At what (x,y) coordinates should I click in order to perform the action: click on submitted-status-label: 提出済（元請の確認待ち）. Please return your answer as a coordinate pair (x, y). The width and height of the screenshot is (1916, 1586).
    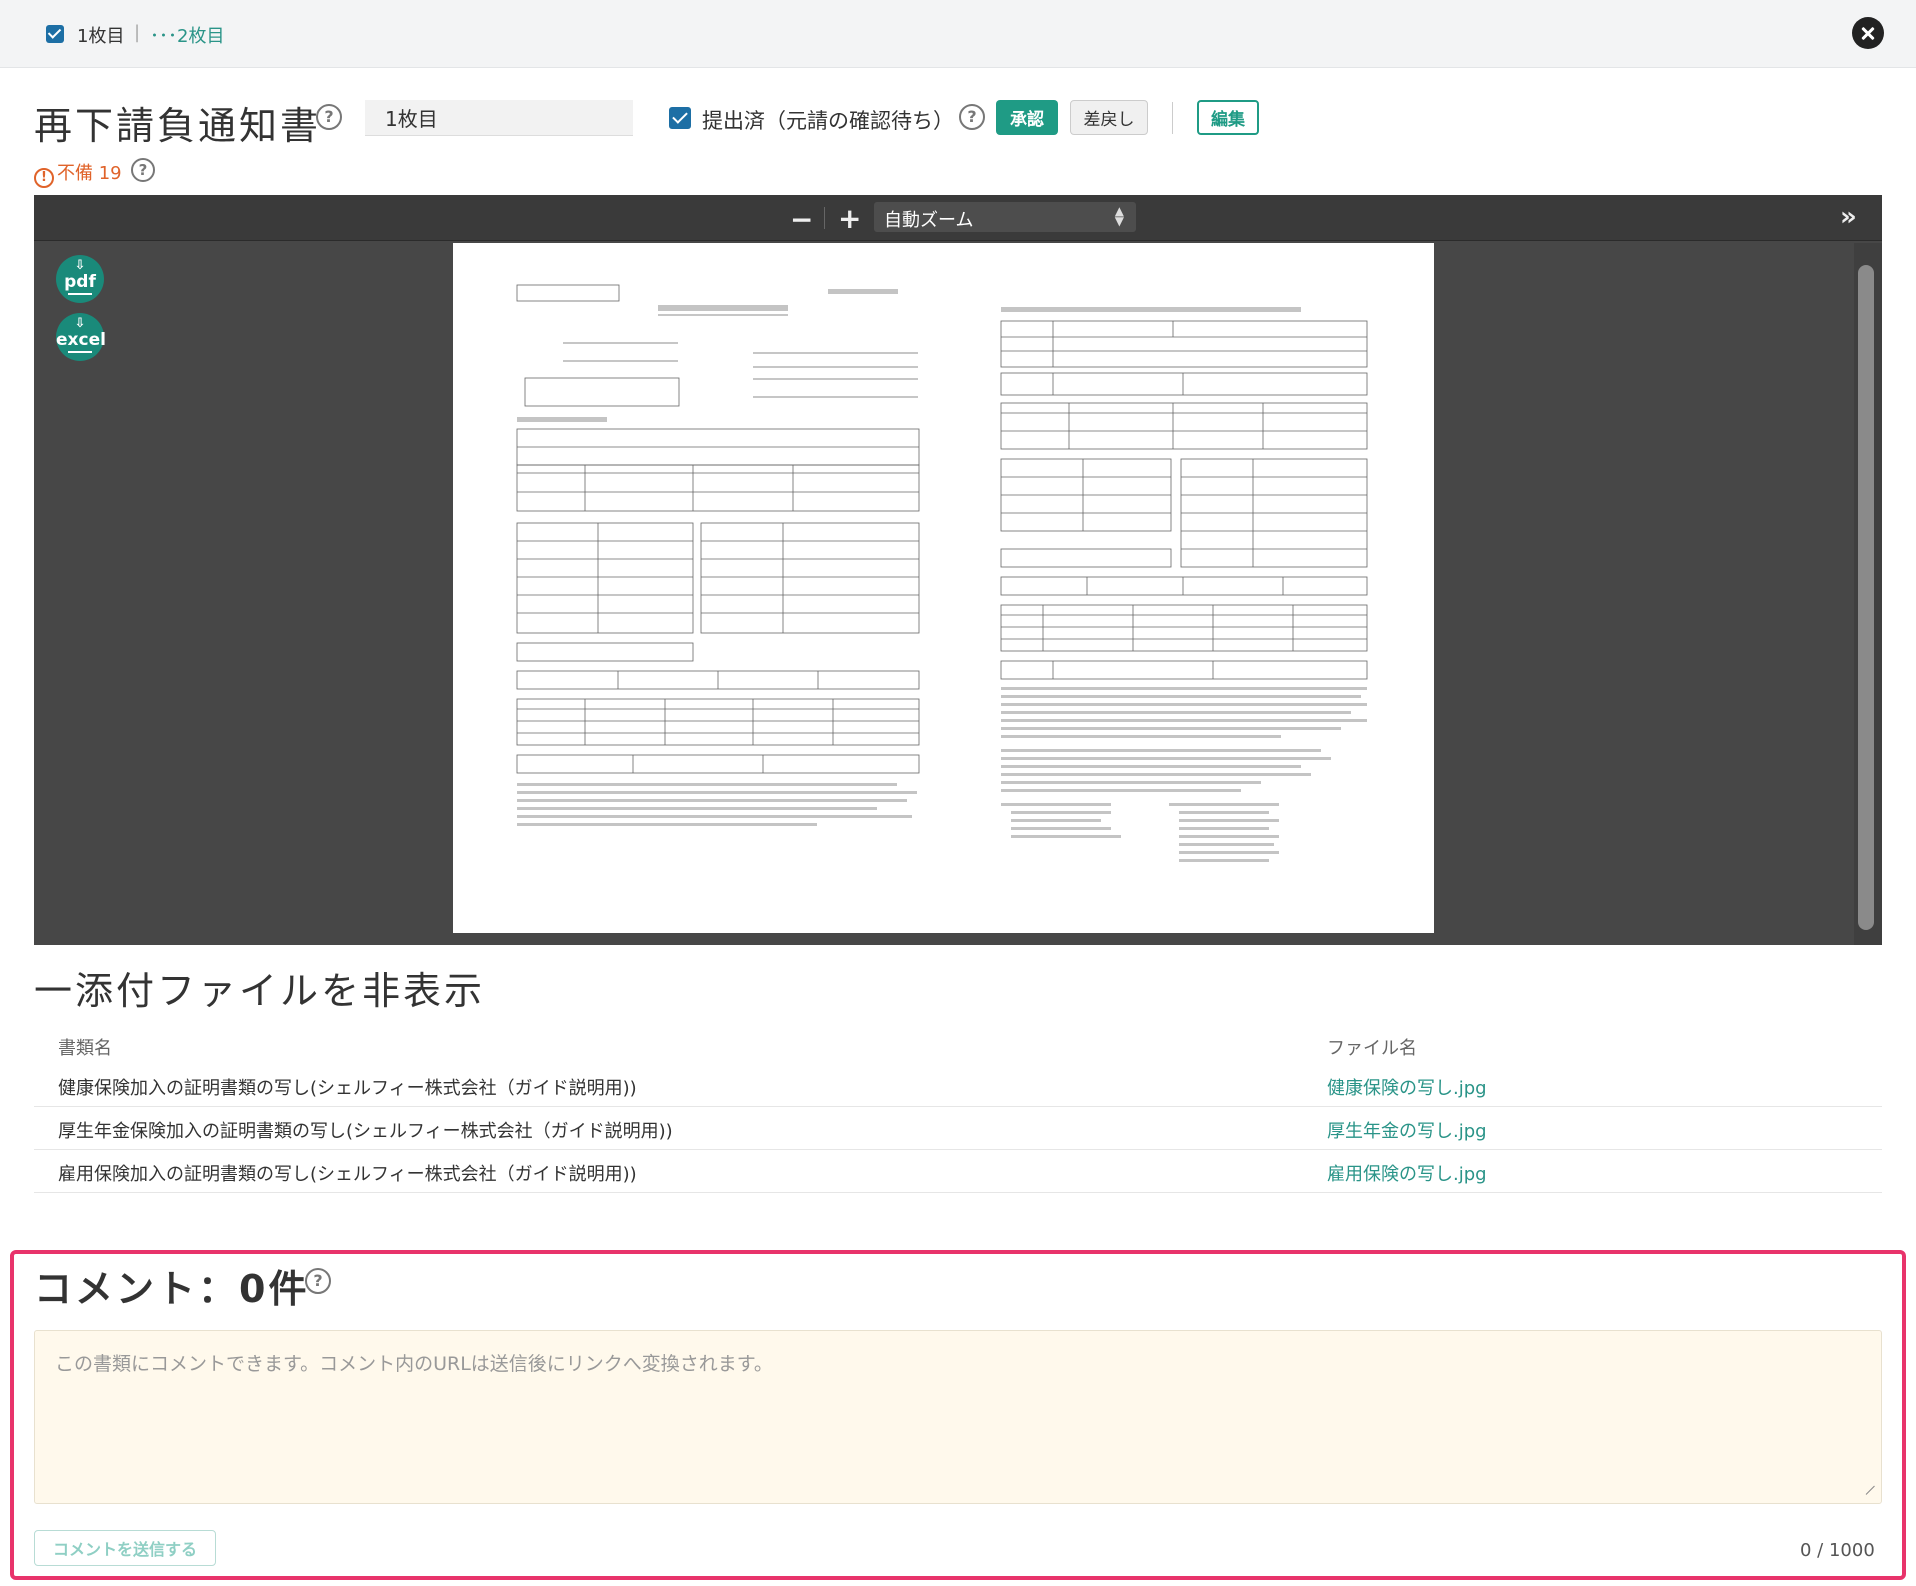
    Looking at the image, I should click on (828, 121).